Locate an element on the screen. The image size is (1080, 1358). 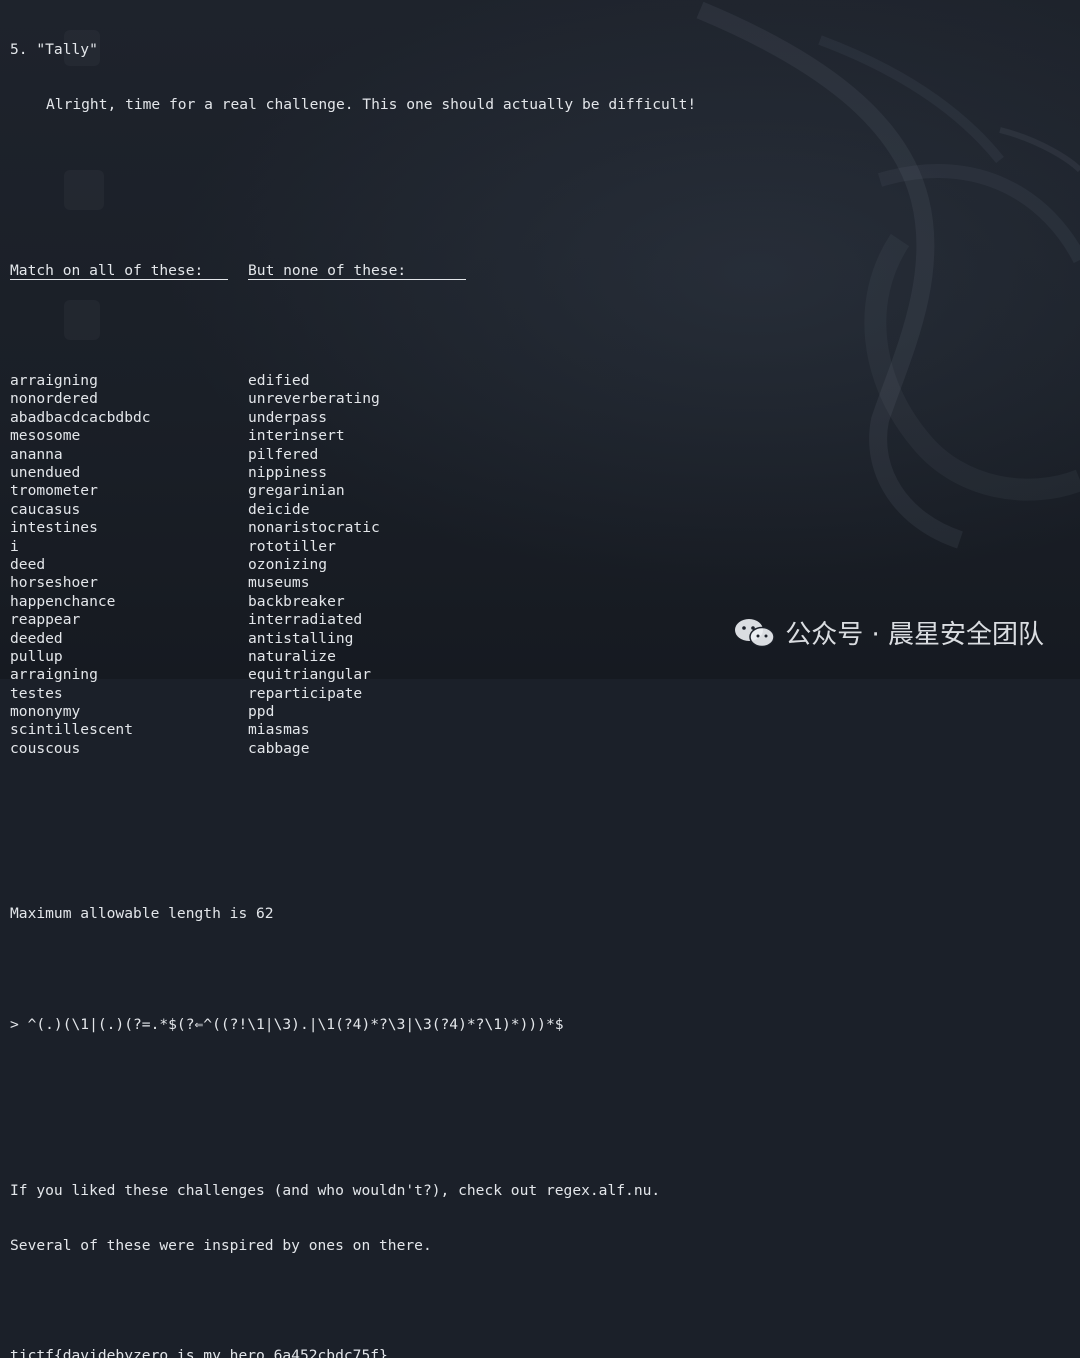
match-word: abadbacdcacbdbdc is located at coordinates (80, 417).